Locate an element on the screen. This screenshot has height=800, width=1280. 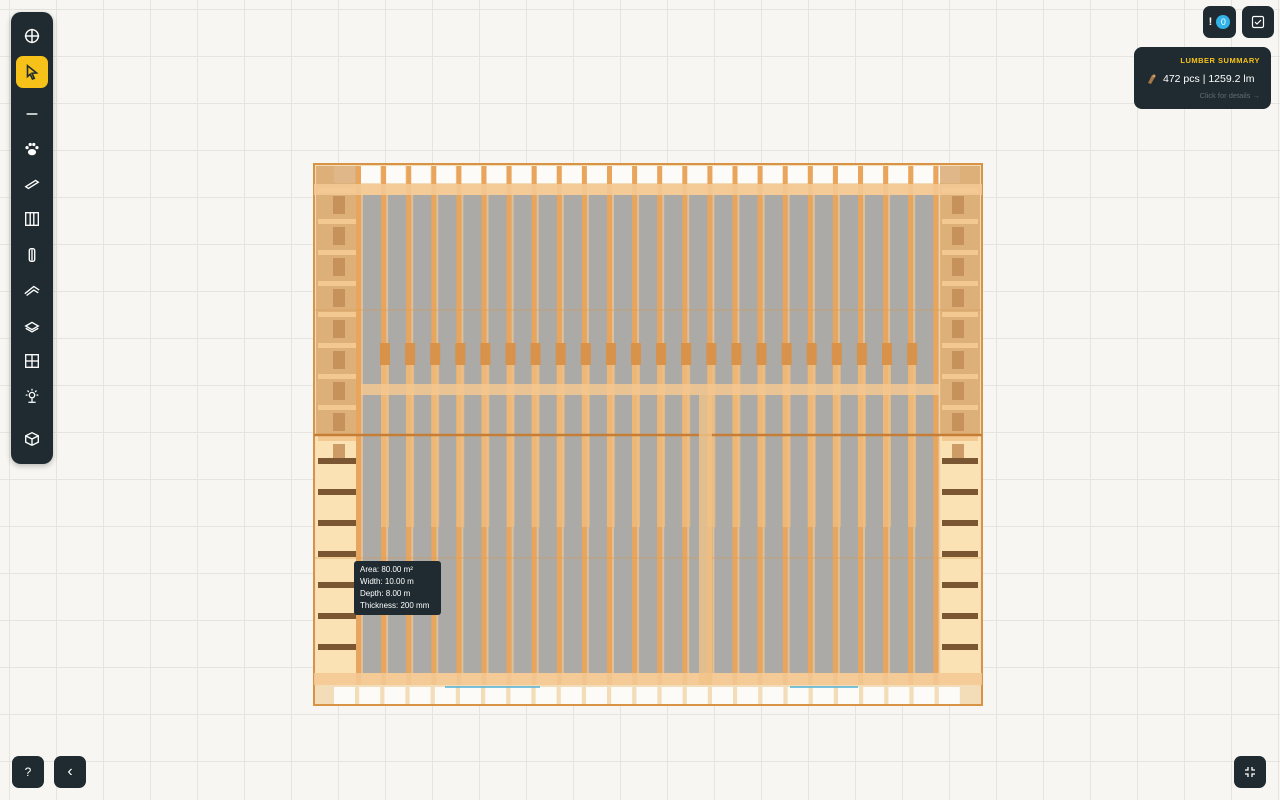
line-tool-button is located at coordinates (32, 114).